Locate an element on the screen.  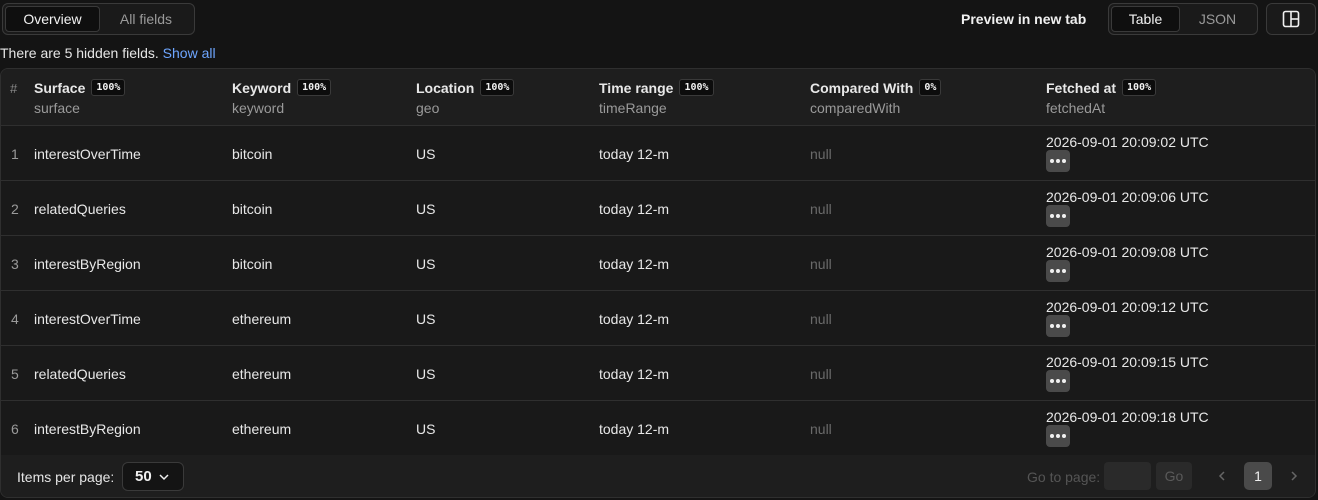
prev-page-button is located at coordinates (1222, 476).